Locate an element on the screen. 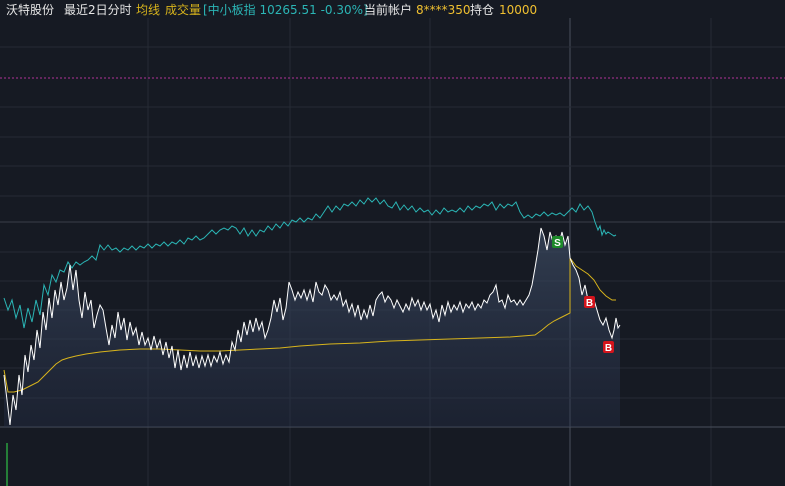 The height and width of the screenshot is (486, 785). sell-marker: S is located at coordinates (557, 242).